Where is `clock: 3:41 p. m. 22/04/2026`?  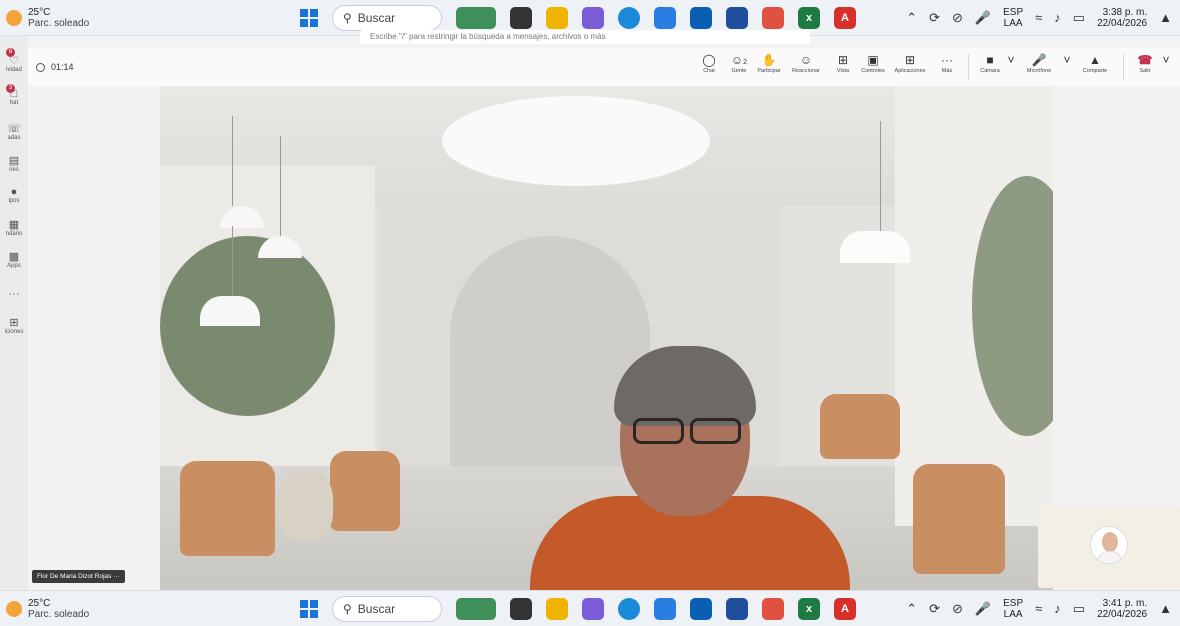 clock: 3:41 p. m. 22/04/2026 is located at coordinates (1122, 609).